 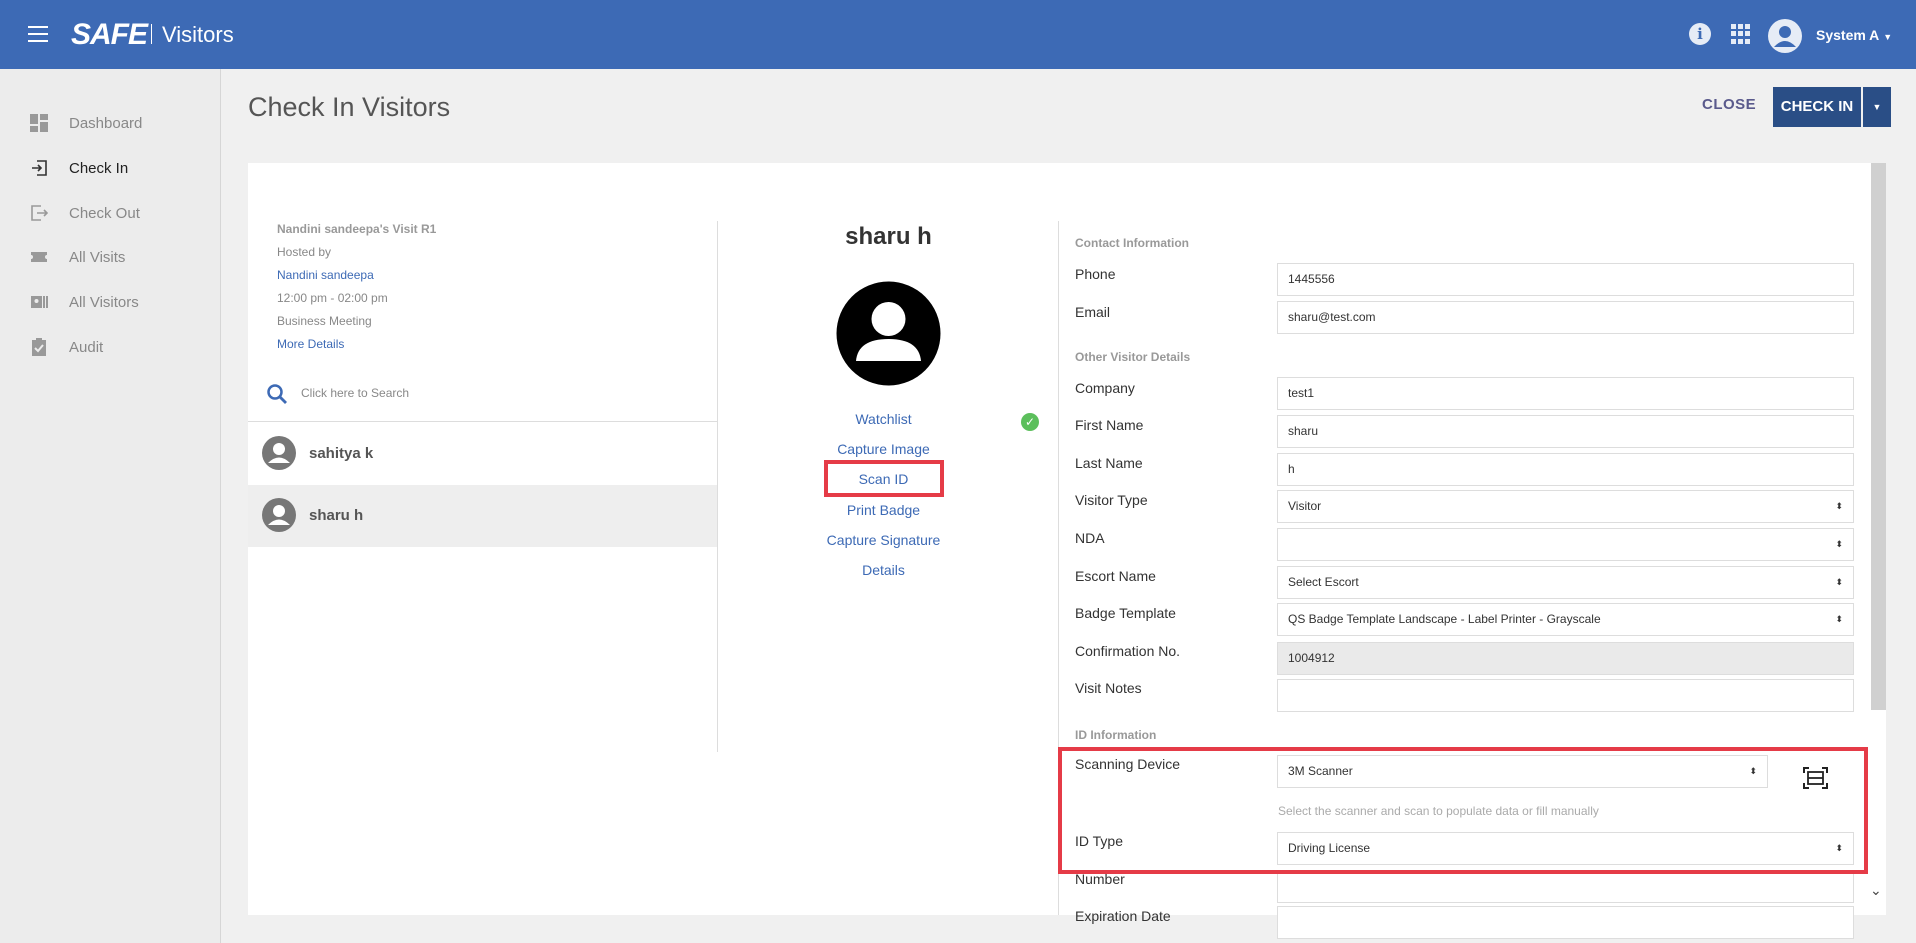 What do you see at coordinates (1090, 538) in the screenshot?
I see `field-label: NDA` at bounding box center [1090, 538].